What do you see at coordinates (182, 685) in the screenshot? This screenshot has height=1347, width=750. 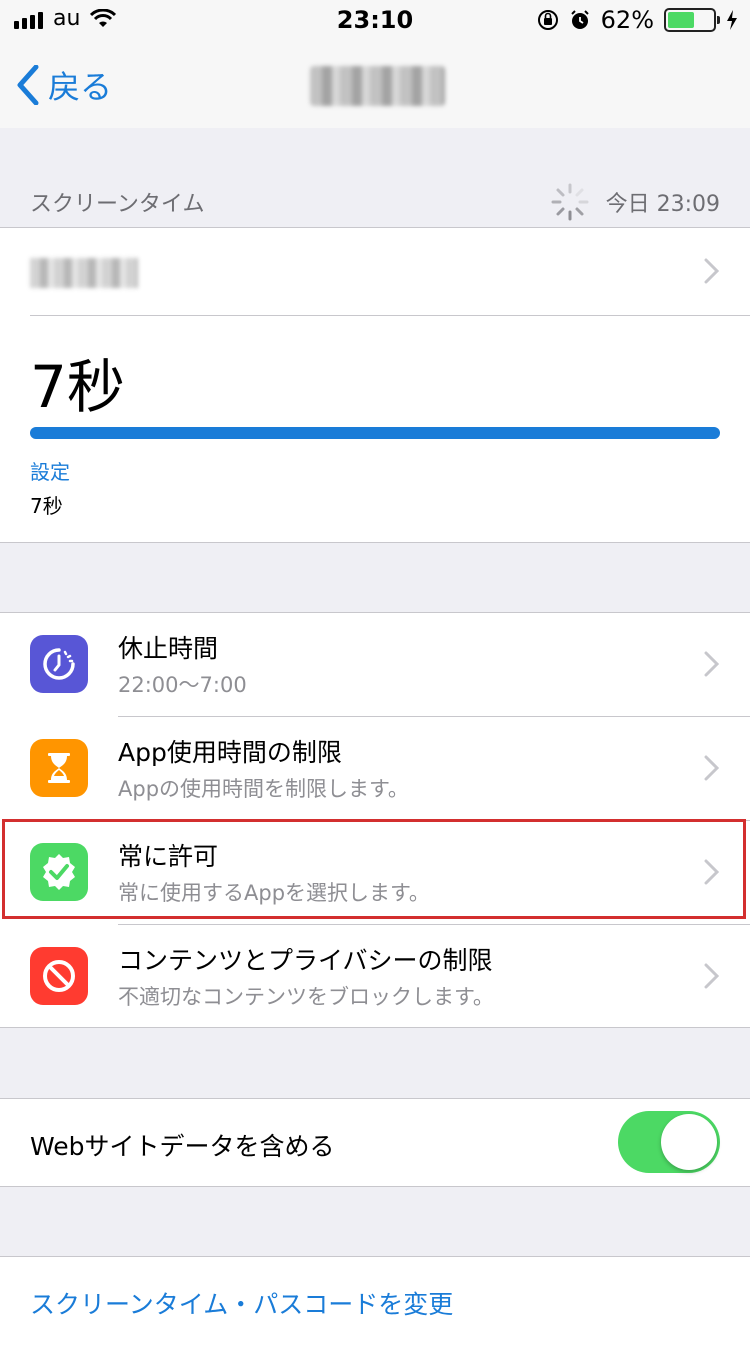 I see `menu-item-subtitle: 22:00〜7:00` at bounding box center [182, 685].